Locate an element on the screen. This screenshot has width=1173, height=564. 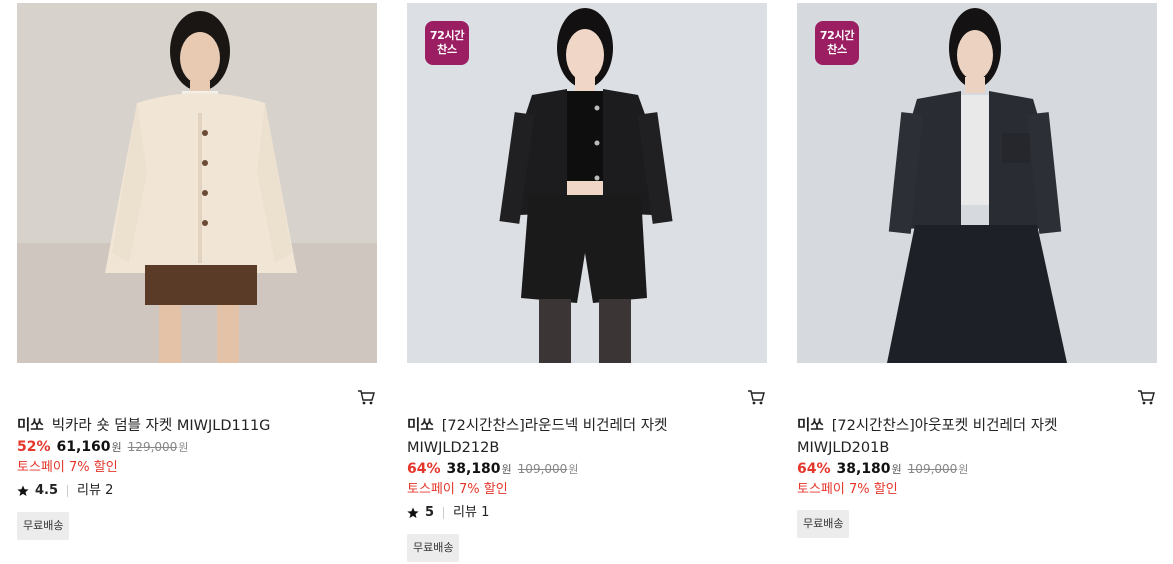
original-price: 129,000 is located at coordinates (152, 447).